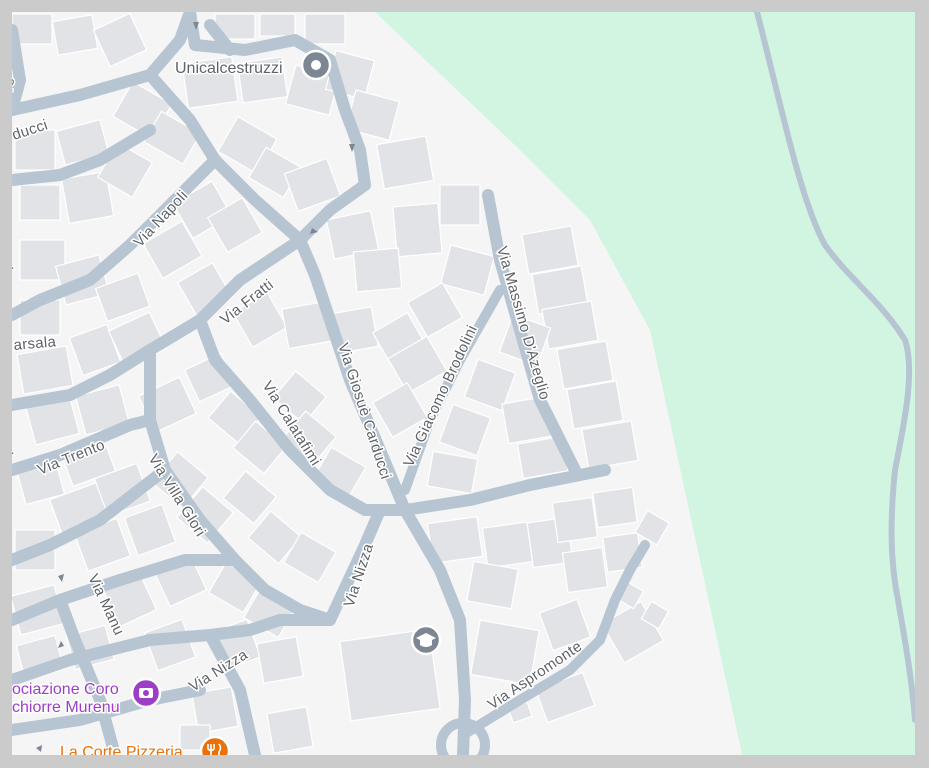  I want to click on theater-icon, so click(146, 693).